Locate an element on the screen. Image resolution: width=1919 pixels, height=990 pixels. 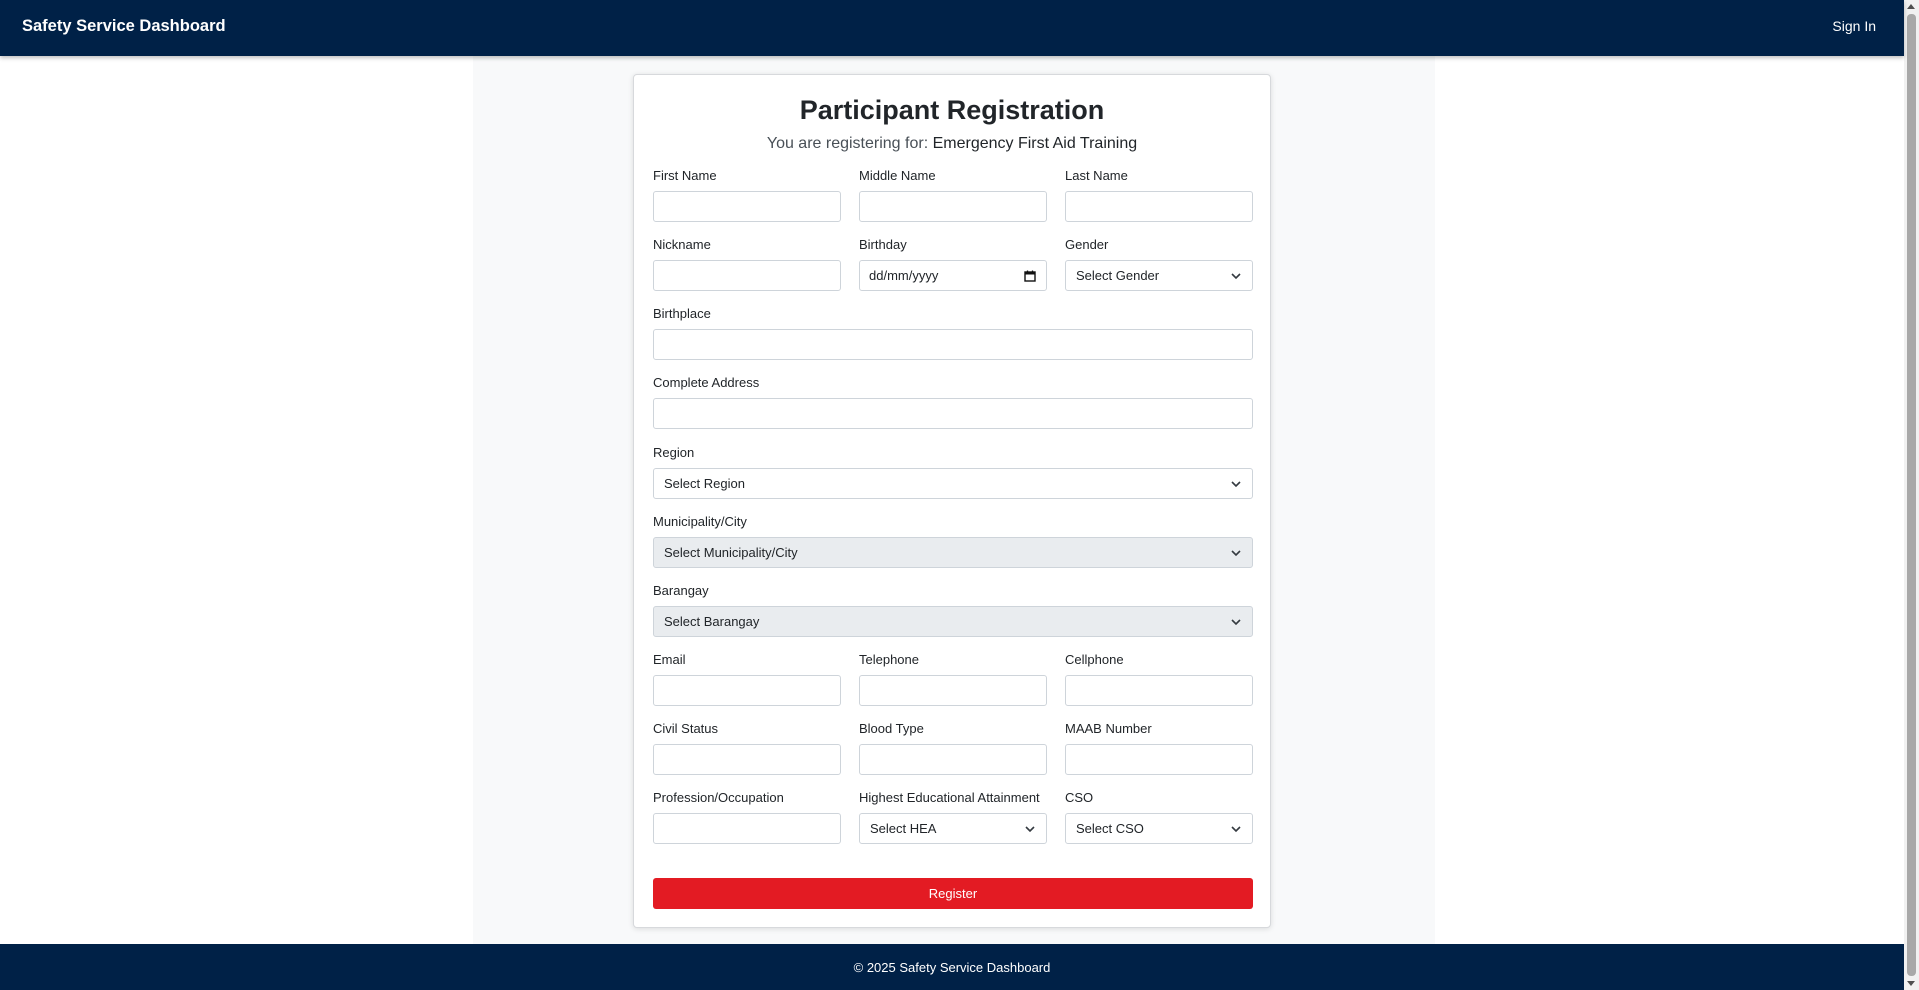
cellphone-label: Cellphone is located at coordinates (1094, 659).